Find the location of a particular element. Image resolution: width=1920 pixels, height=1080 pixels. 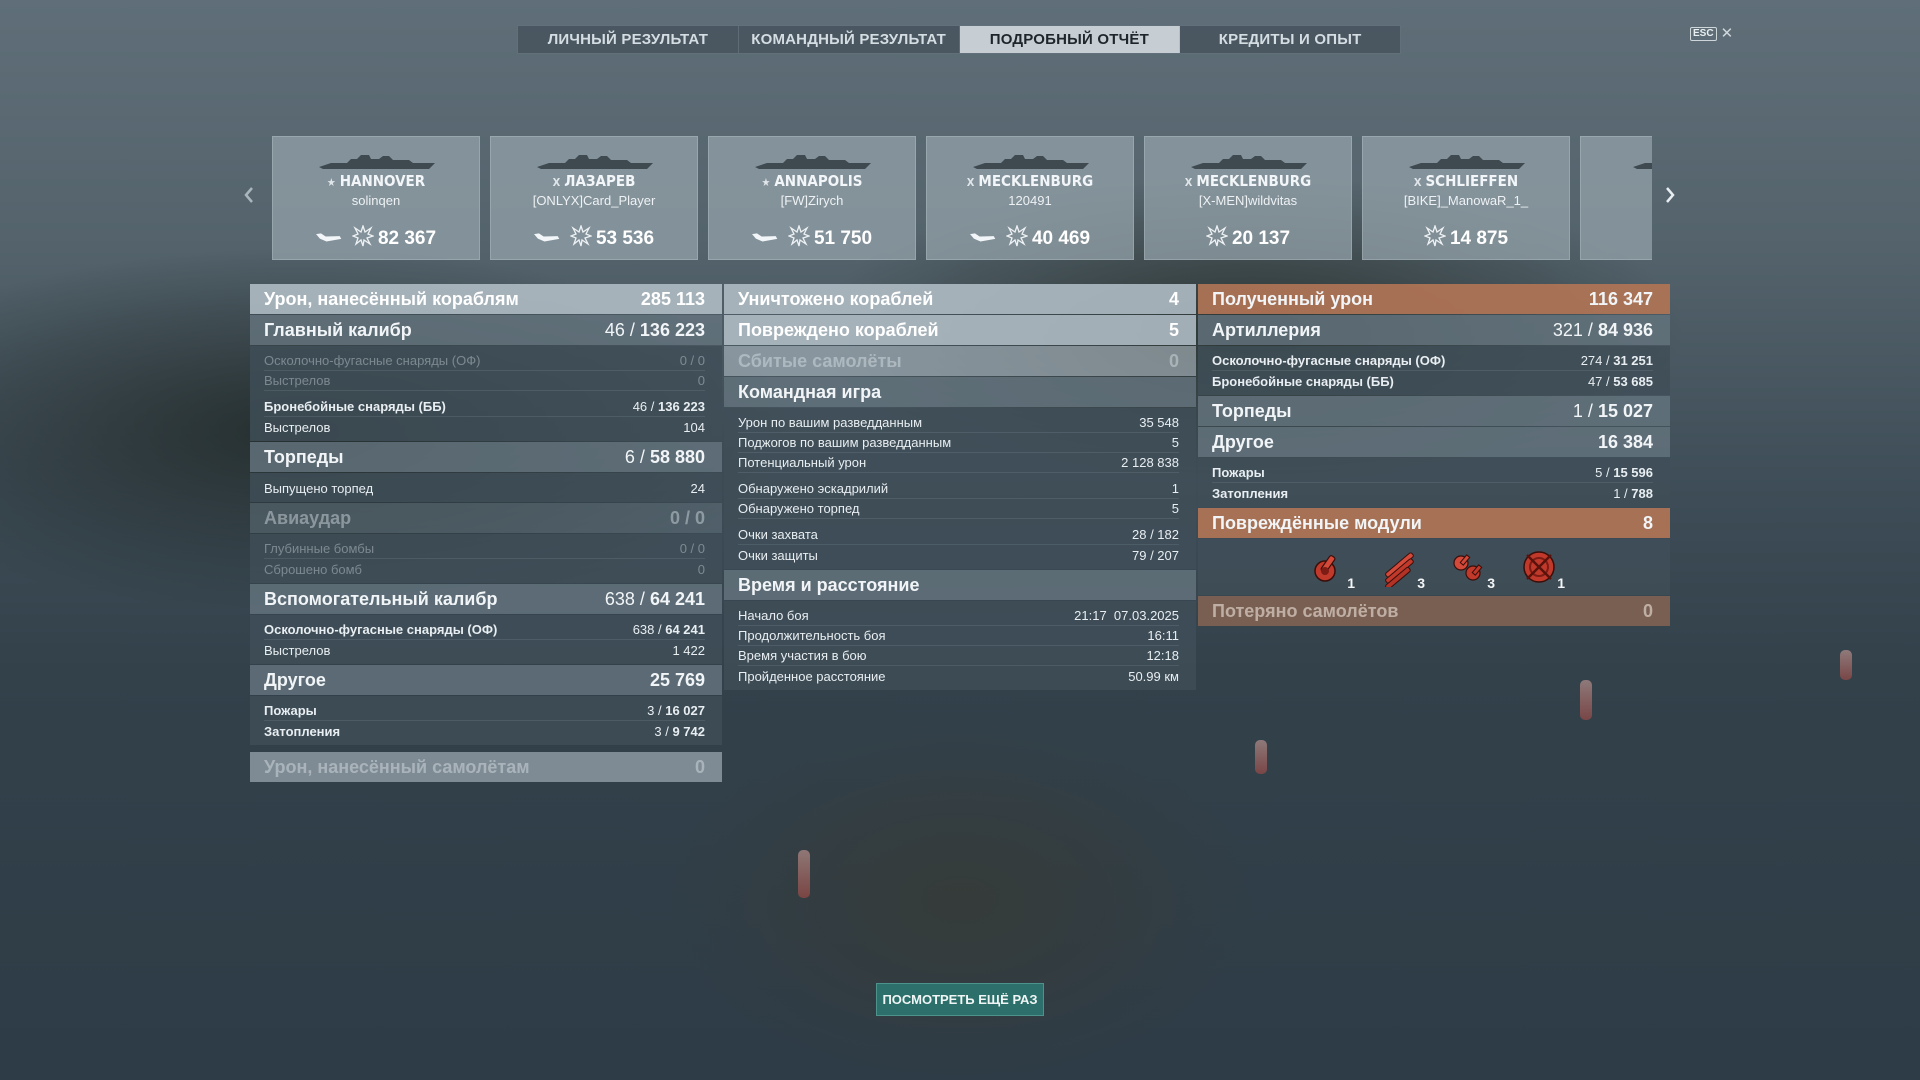

section-value: 1 / 15 027 is located at coordinates (1612, 410).